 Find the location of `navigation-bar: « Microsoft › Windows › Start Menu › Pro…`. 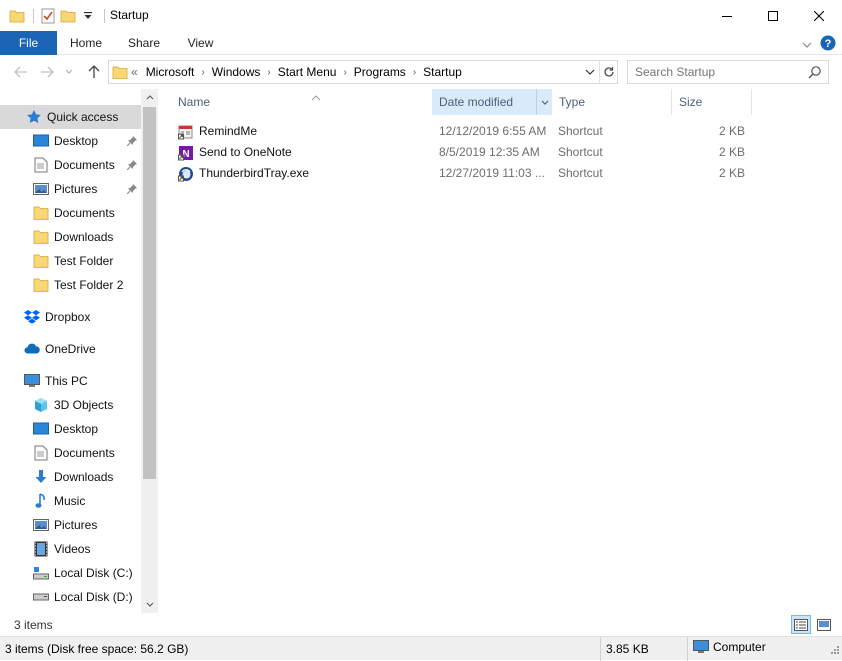

navigation-bar: « Microsoft › Windows › Start Menu › Pro… is located at coordinates (421, 72).